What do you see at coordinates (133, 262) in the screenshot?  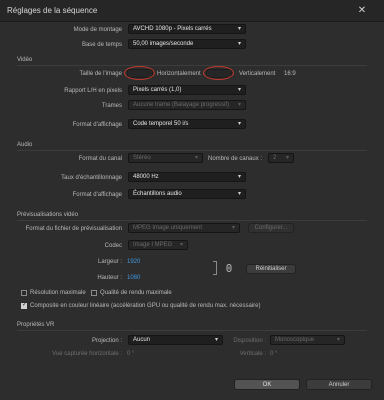 I see `preview-width-value: 1920` at bounding box center [133, 262].